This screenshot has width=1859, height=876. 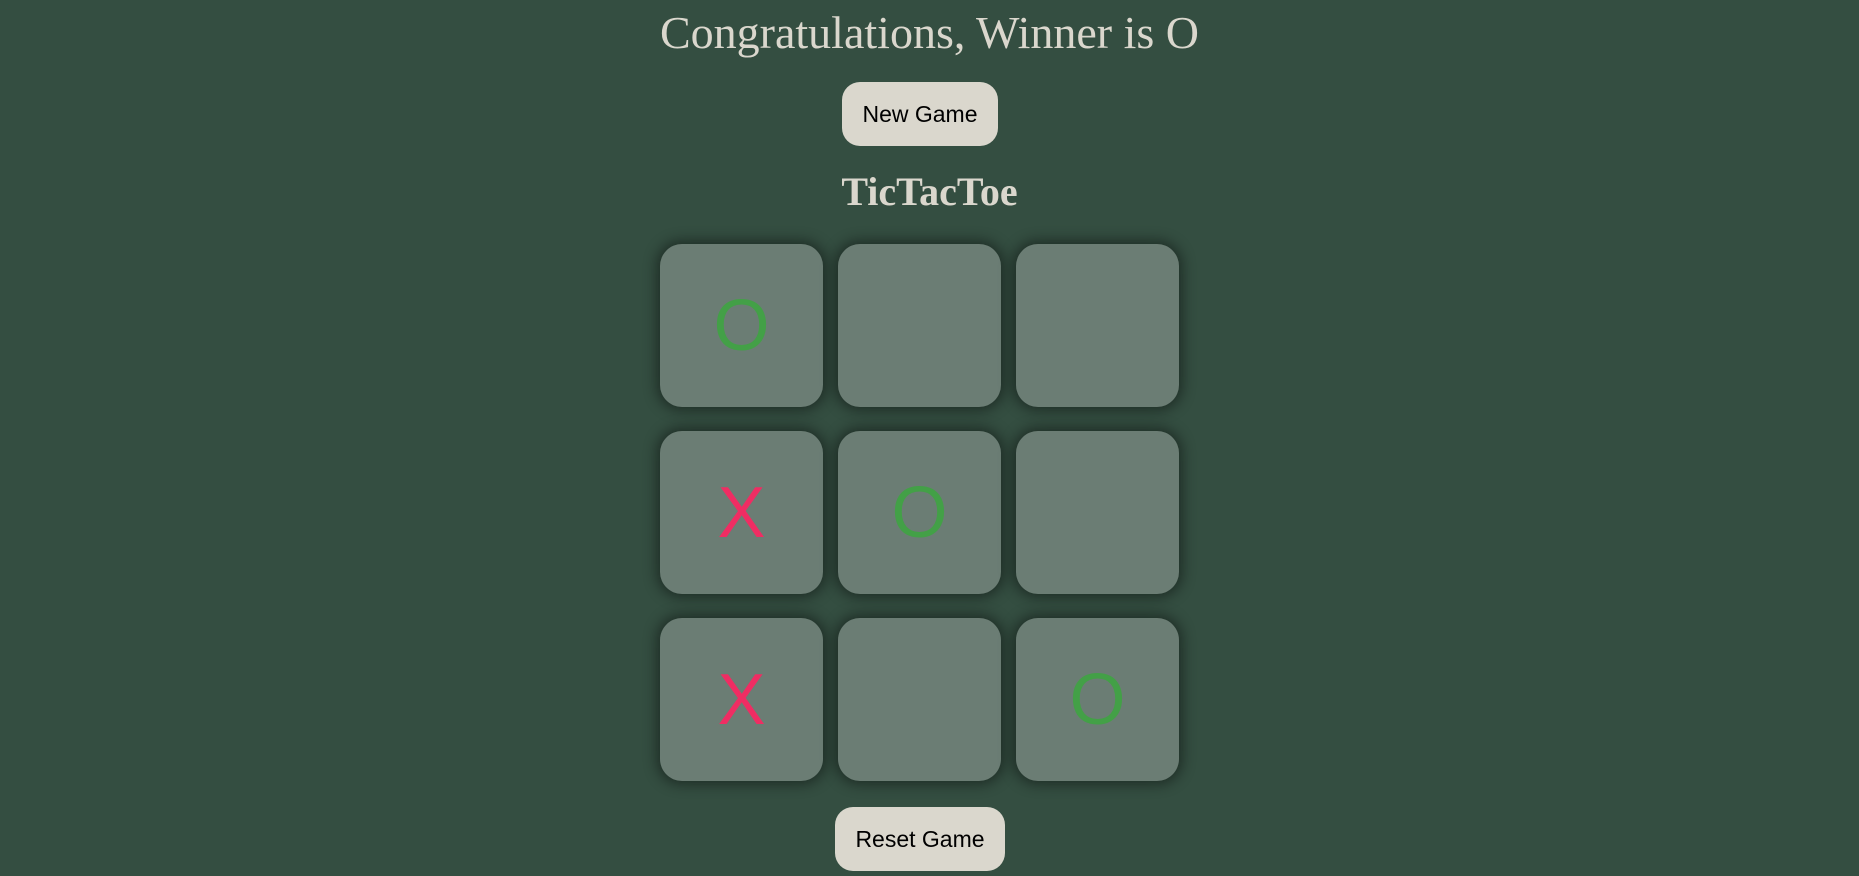 What do you see at coordinates (920, 114) in the screenshot?
I see `new-game-button: New Game` at bounding box center [920, 114].